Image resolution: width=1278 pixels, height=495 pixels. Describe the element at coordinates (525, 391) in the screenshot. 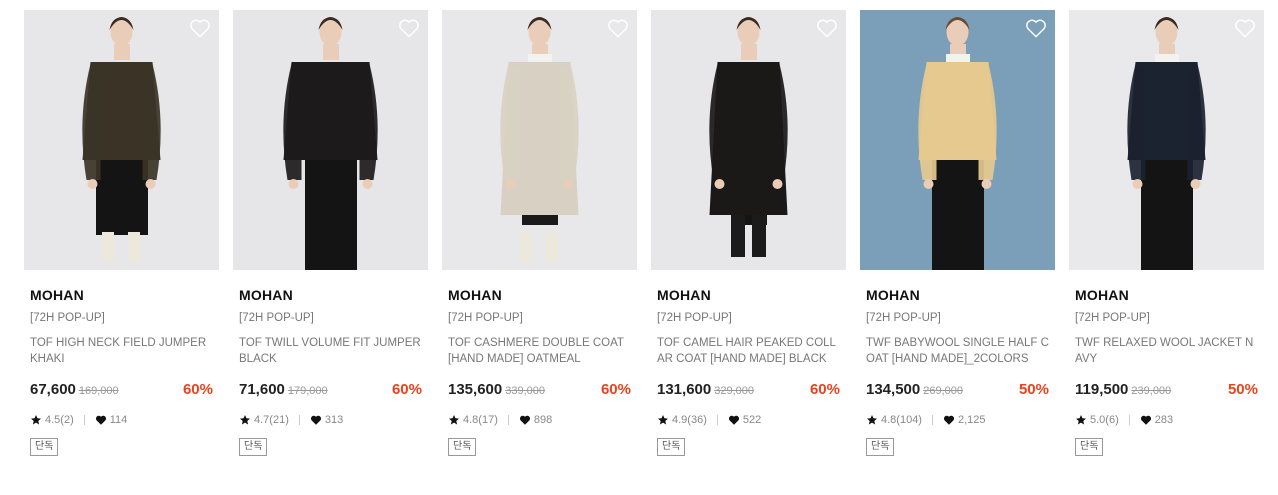

I see `original-price: 339,000` at that location.